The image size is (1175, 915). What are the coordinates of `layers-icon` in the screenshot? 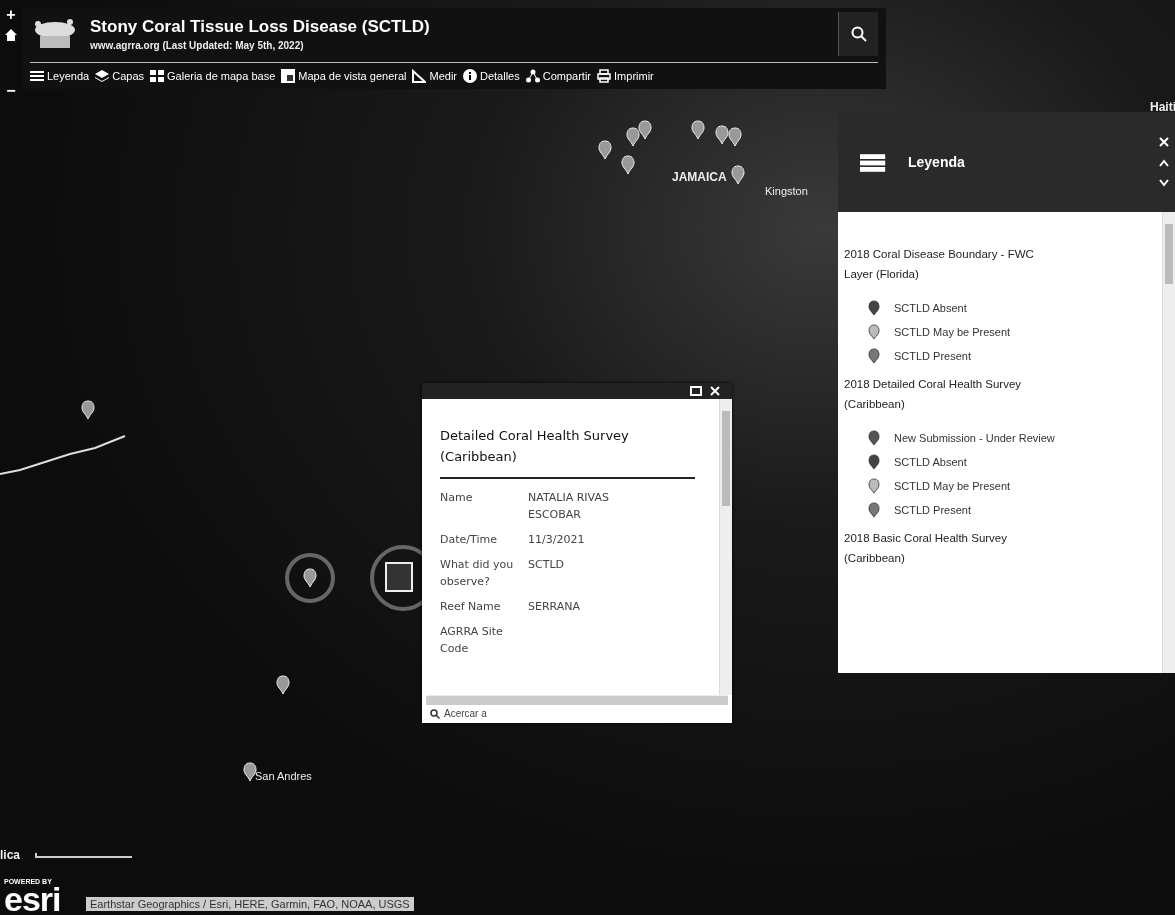 It's located at (102, 76).